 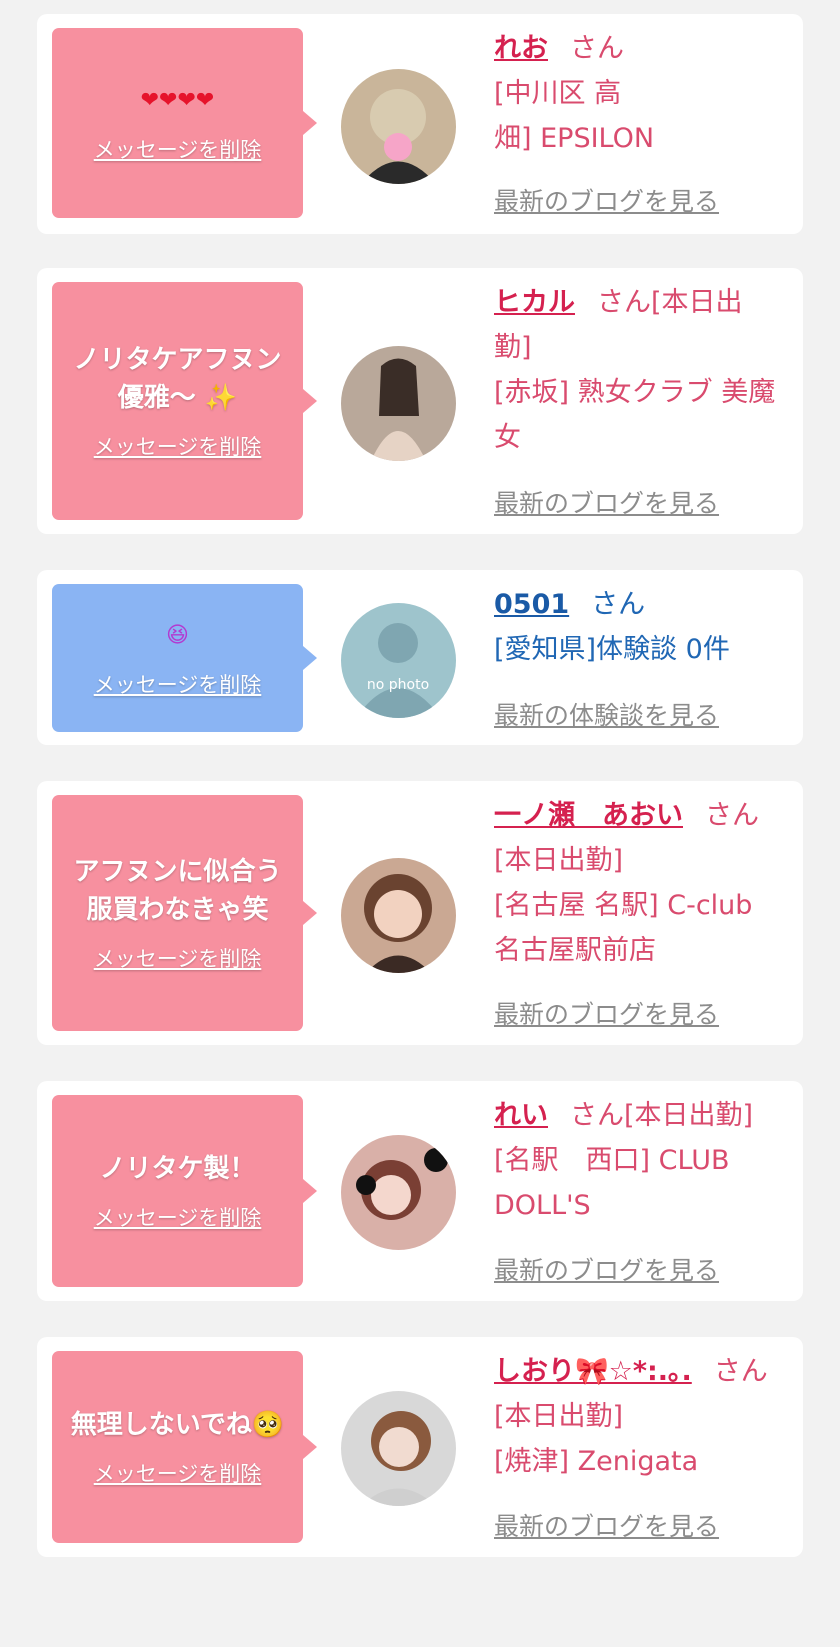 What do you see at coordinates (612, 649) in the screenshot?
I see `detail-line: [愛知県]体験談 0件` at bounding box center [612, 649].